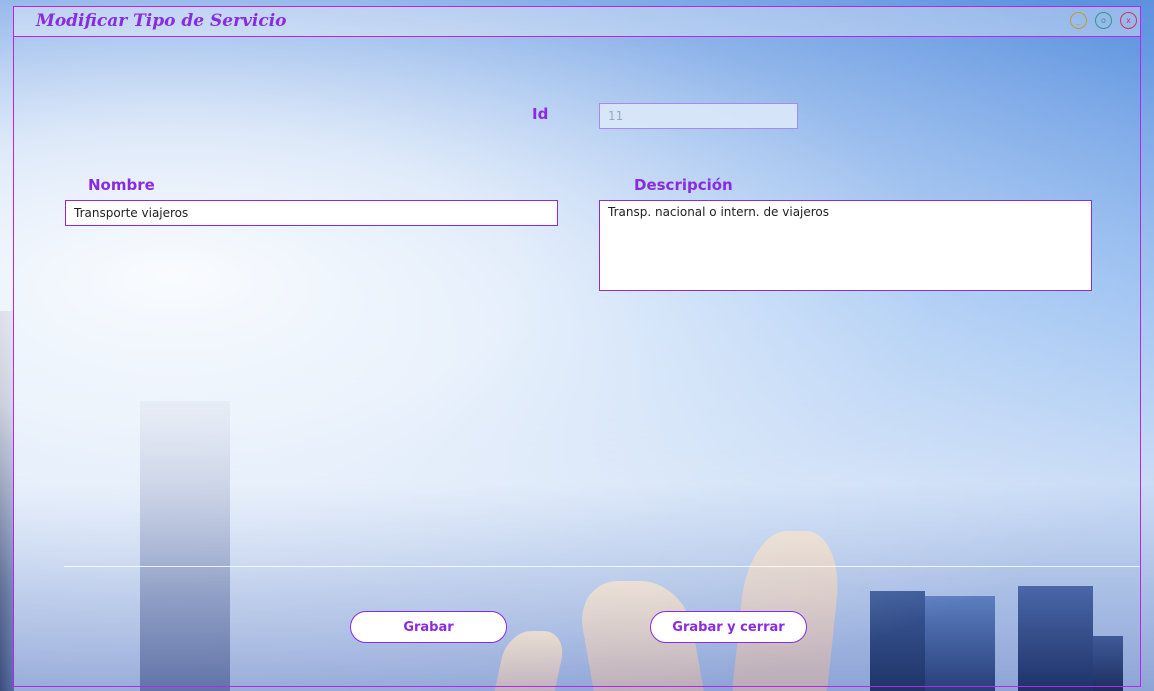 The width and height of the screenshot is (1154, 691). Describe the element at coordinates (698, 116) in the screenshot. I see `id-field` at that location.